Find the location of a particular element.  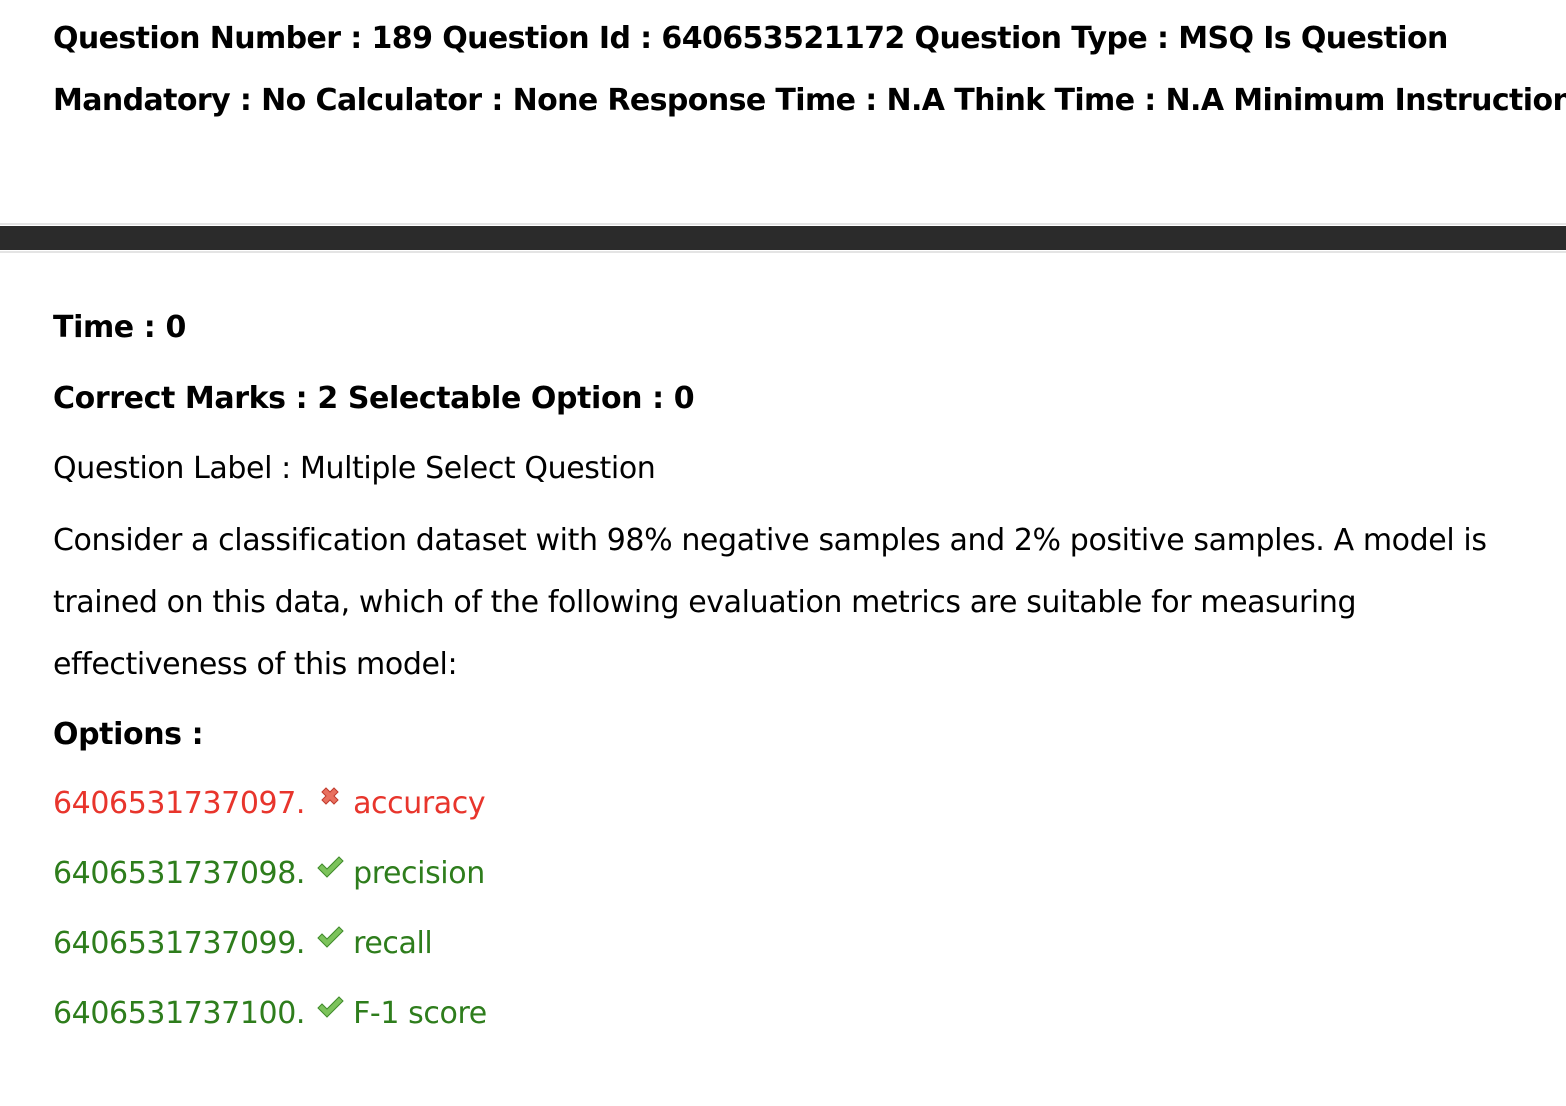

option-text: accuracy is located at coordinates (419, 803).